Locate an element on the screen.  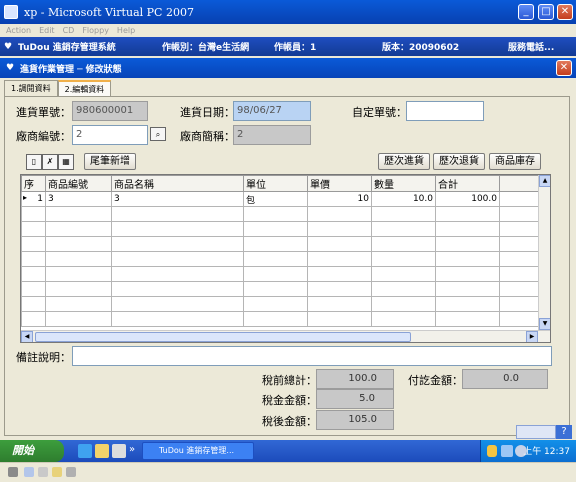
inner-window-title: 進貨作業管理 ─ 修改狀態 is located at coordinates (71, 69).